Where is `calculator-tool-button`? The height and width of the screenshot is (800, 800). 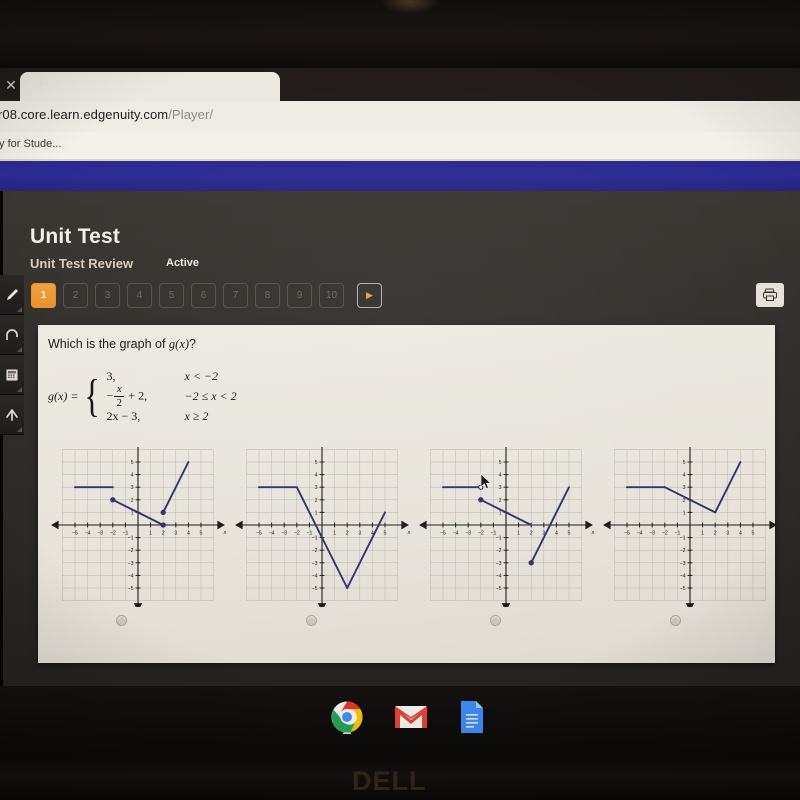 calculator-tool-button is located at coordinates (12, 375).